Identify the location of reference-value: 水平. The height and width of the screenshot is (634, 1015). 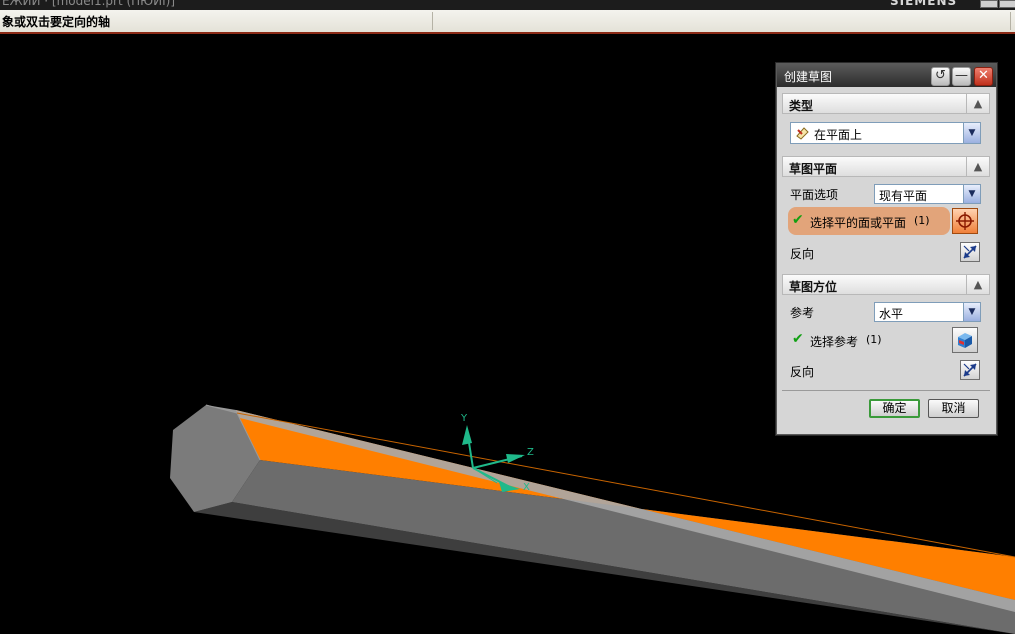
(891, 314).